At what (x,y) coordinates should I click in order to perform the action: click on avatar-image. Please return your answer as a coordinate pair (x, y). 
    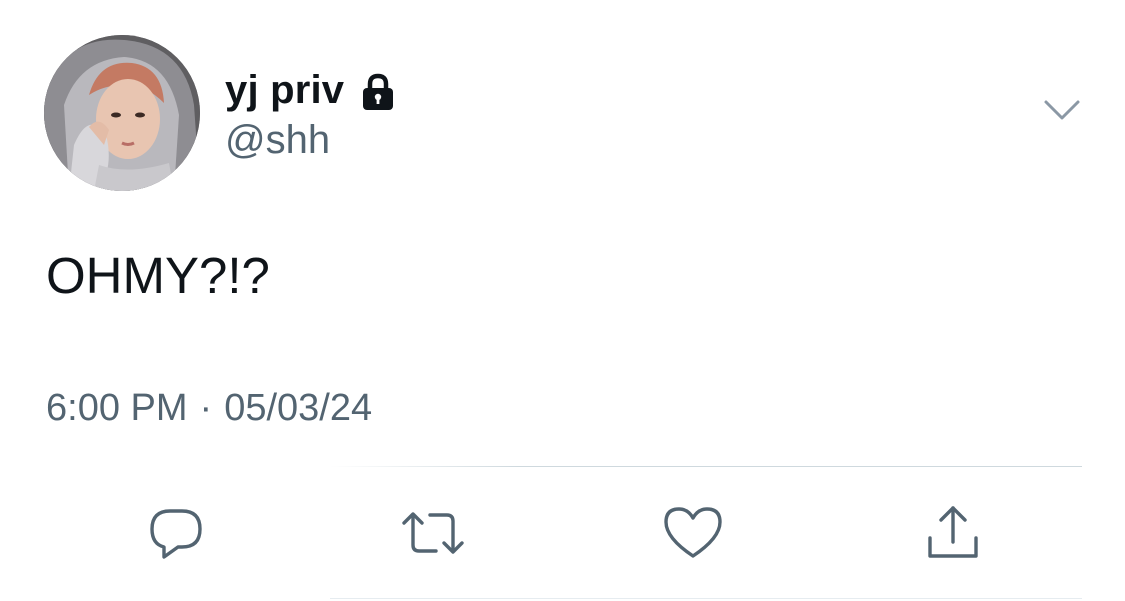
    Looking at the image, I should click on (122, 113).